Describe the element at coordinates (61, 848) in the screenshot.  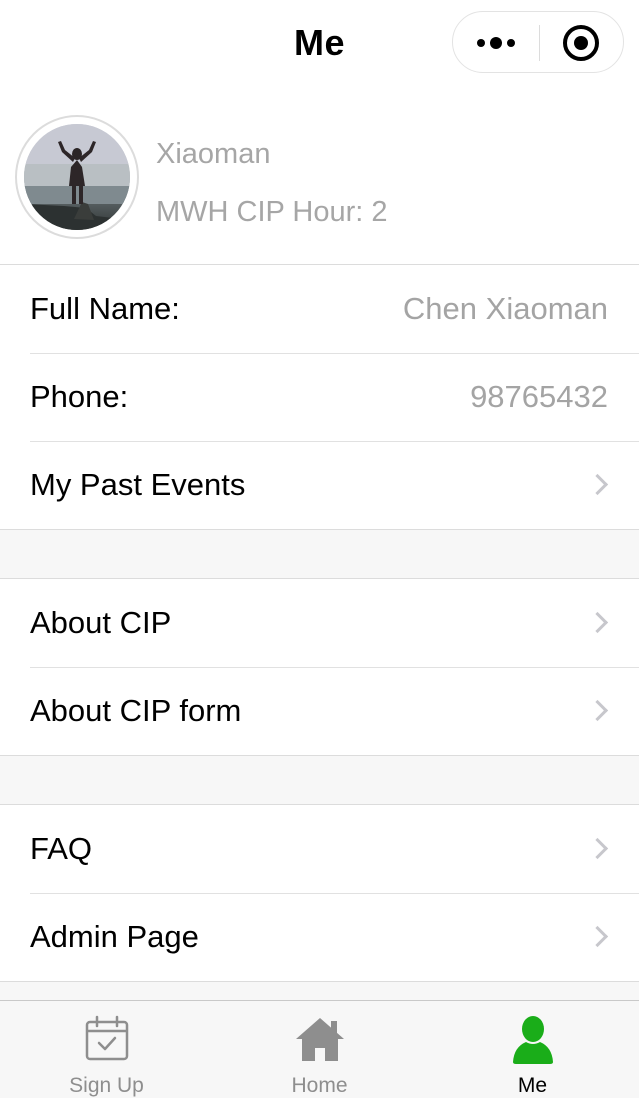
I see `faq-label: FAQ` at that location.